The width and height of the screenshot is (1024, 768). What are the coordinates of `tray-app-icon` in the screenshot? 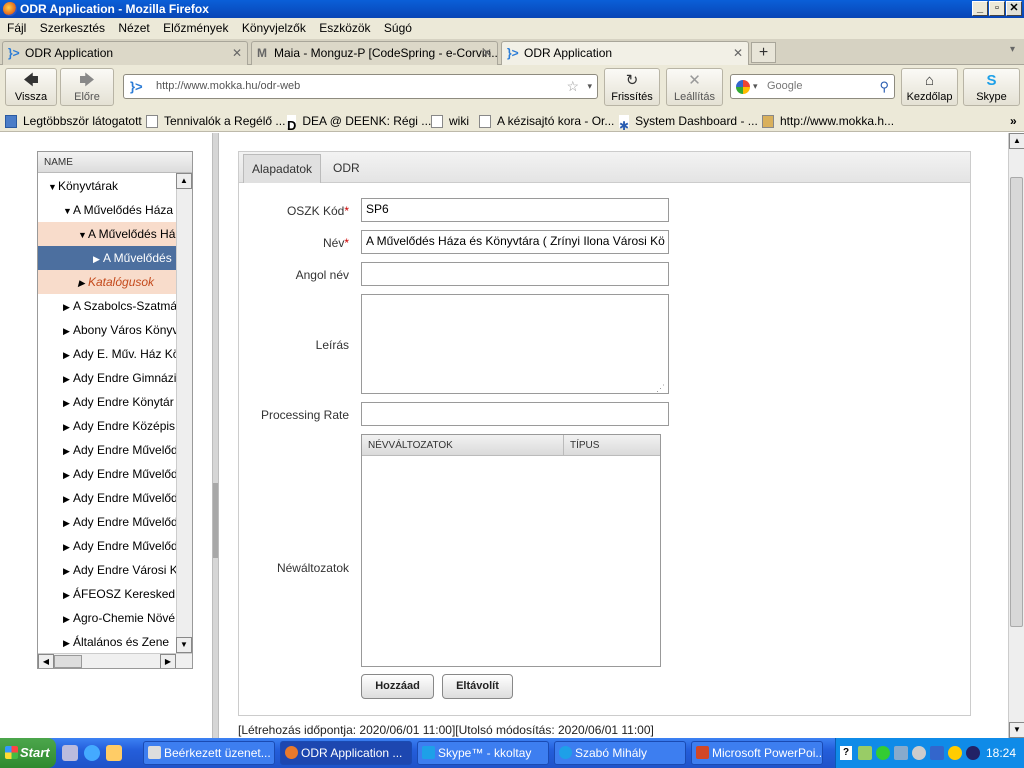 It's located at (865, 753).